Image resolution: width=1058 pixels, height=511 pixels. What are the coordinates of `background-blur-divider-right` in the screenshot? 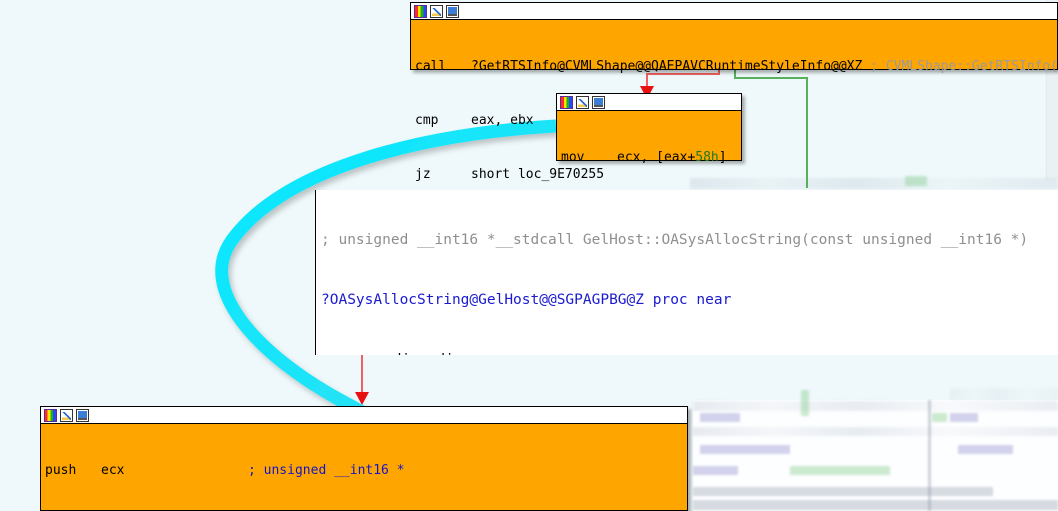 It's located at (929, 455).